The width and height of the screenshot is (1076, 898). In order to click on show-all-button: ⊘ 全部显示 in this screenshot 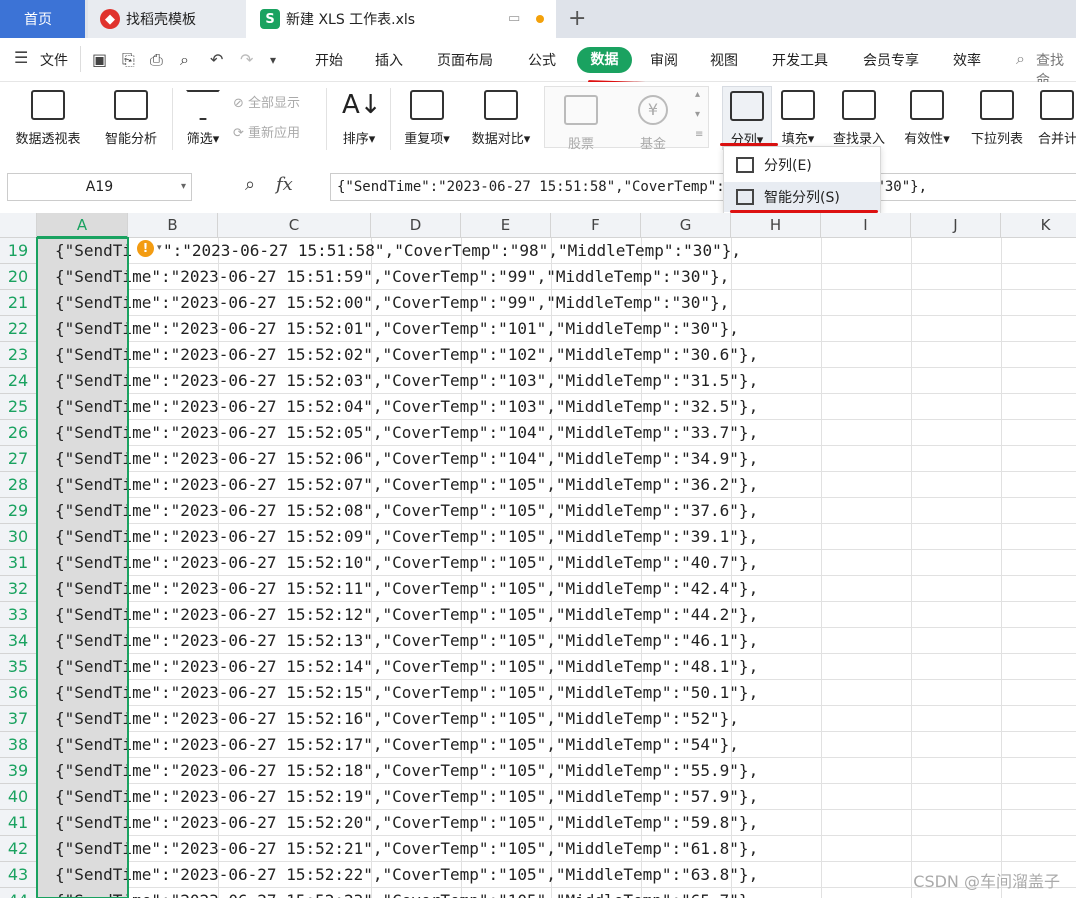, I will do `click(266, 101)`.